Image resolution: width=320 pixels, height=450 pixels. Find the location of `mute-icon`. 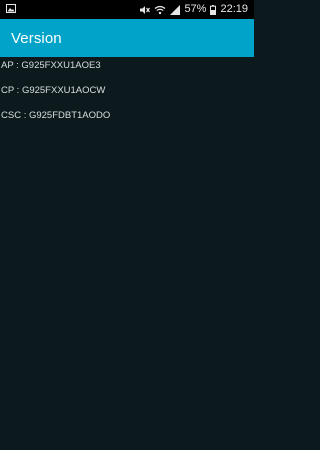

mute-icon is located at coordinates (145, 10).